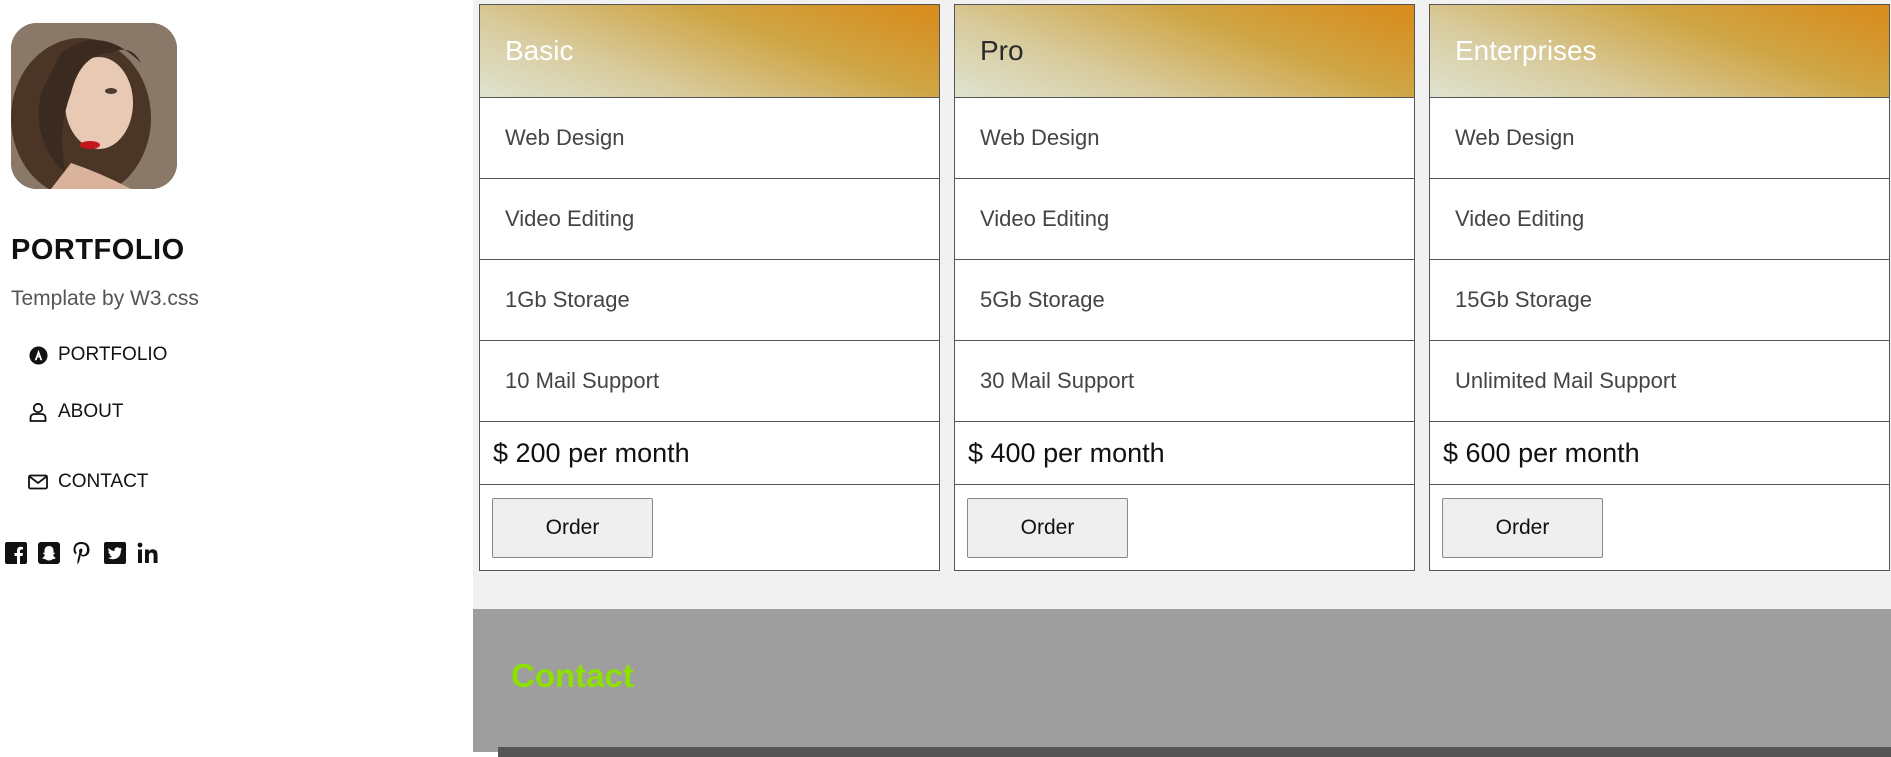 Image resolution: width=1891 pixels, height=757 pixels. I want to click on contact-section: Contact, so click(1182, 683).